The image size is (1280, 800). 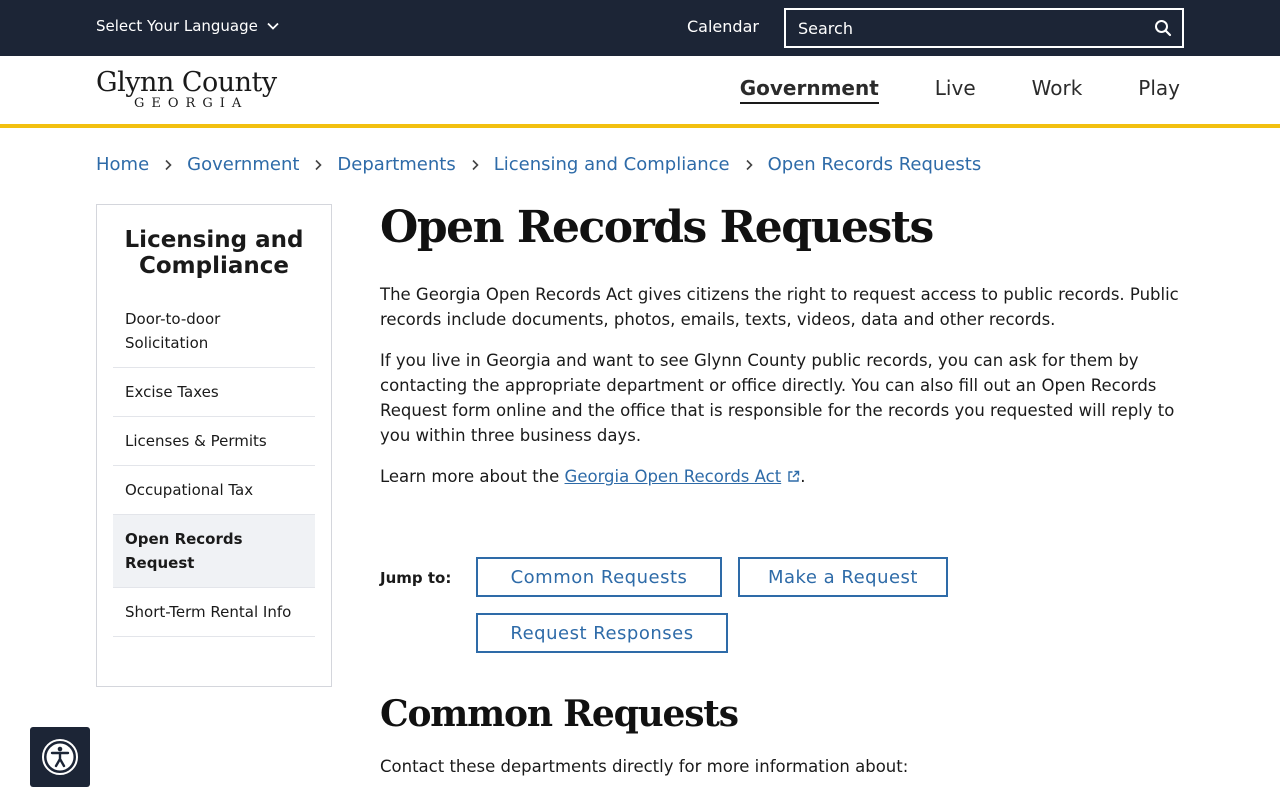 I want to click on jump-common-requests-button: Common Requests, so click(x=599, y=577).